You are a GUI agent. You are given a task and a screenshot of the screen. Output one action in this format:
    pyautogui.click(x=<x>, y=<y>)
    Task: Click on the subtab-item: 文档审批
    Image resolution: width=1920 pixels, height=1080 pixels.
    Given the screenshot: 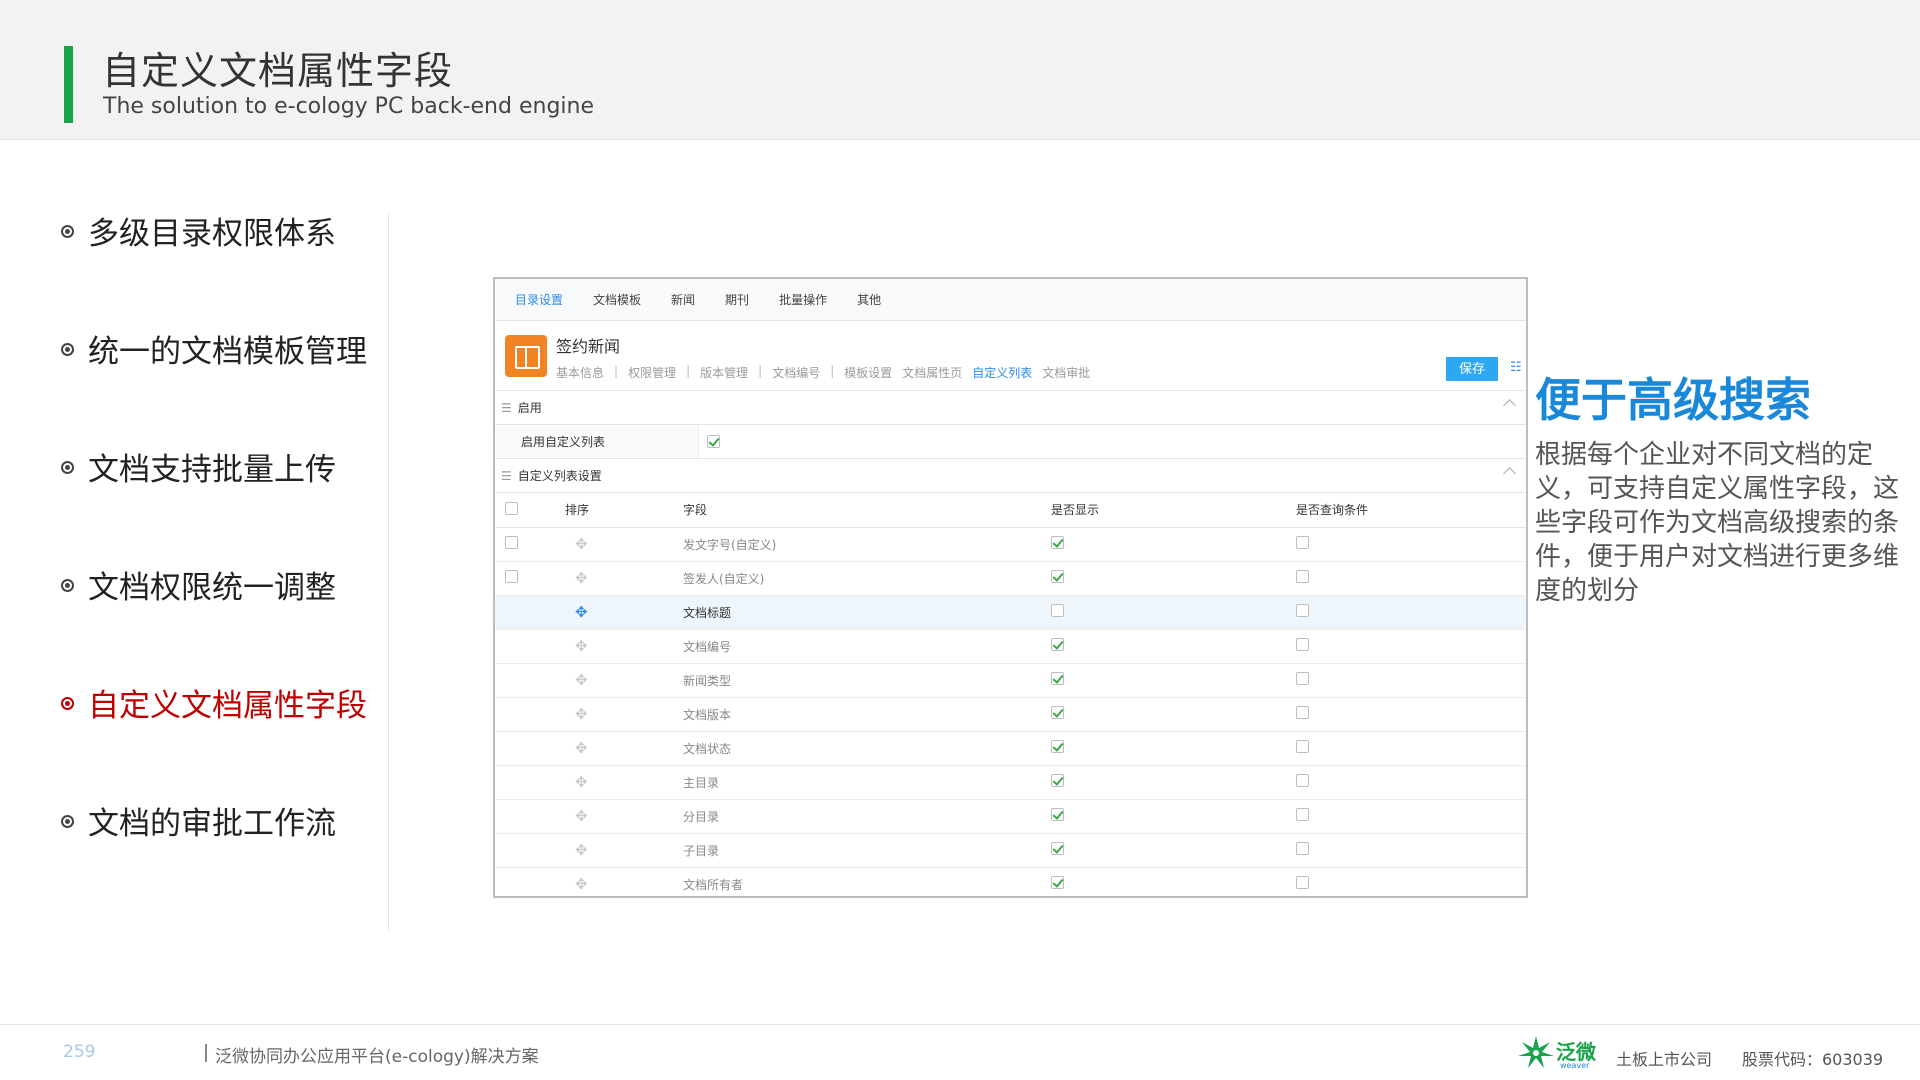 What is the action you would take?
    pyautogui.click(x=1066, y=372)
    